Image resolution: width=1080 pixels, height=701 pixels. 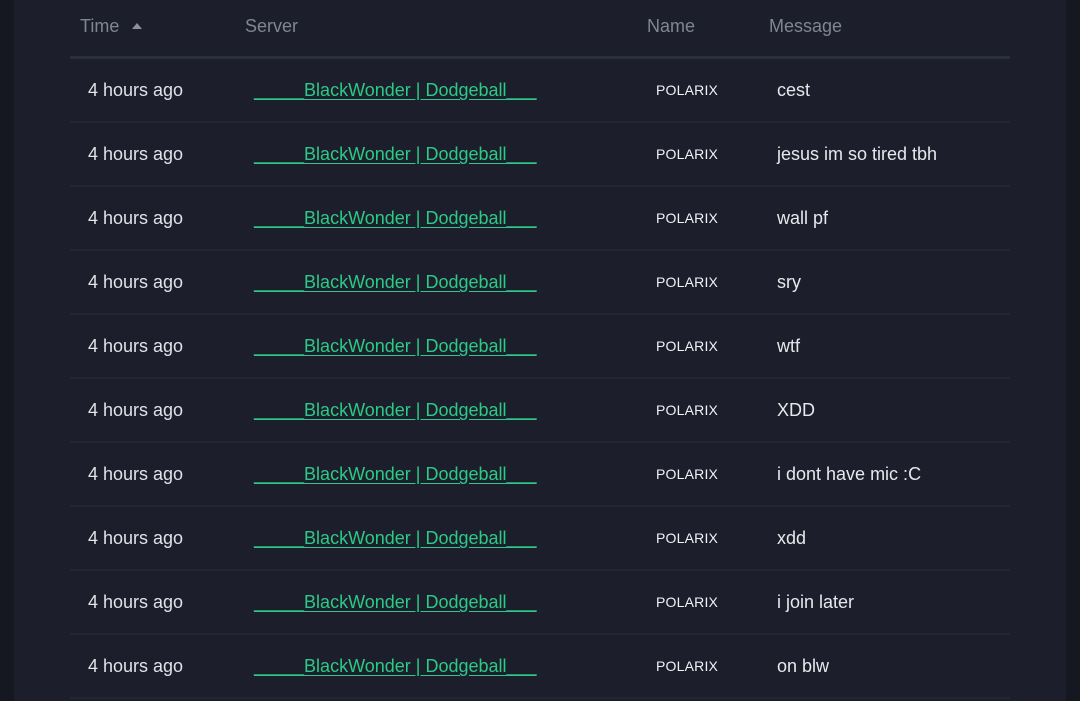 What do you see at coordinates (789, 346) in the screenshot?
I see `row-message: wtf` at bounding box center [789, 346].